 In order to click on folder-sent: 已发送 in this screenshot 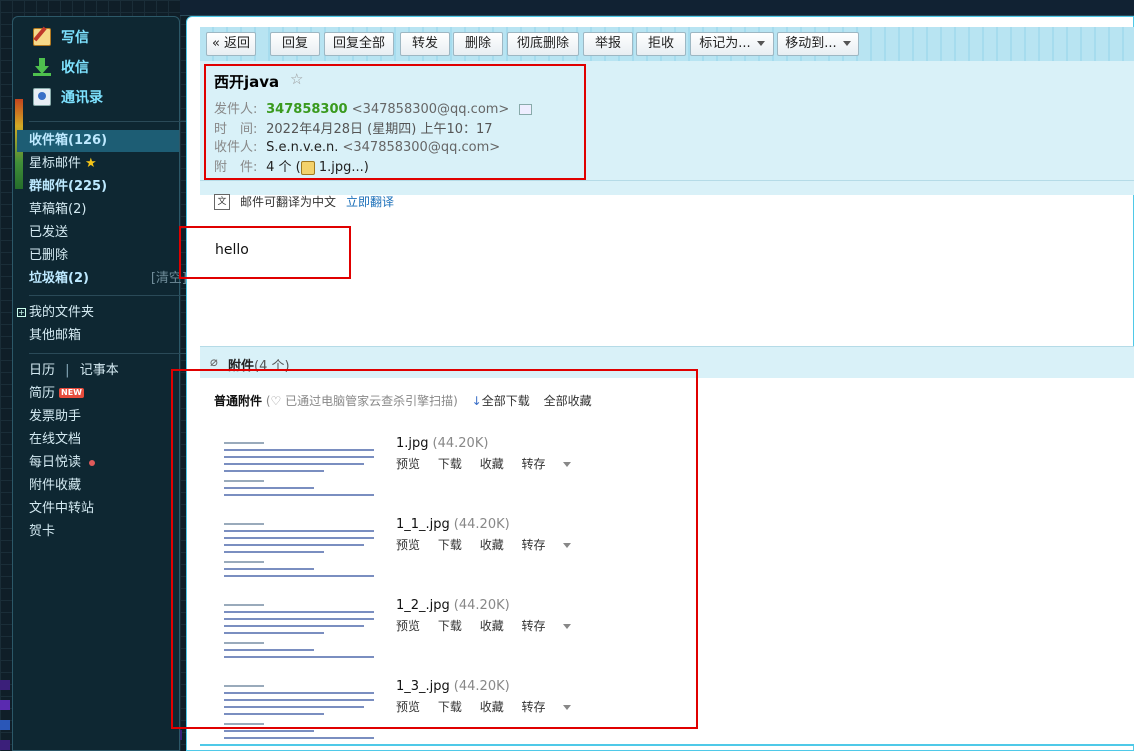, I will do `click(110, 233)`.